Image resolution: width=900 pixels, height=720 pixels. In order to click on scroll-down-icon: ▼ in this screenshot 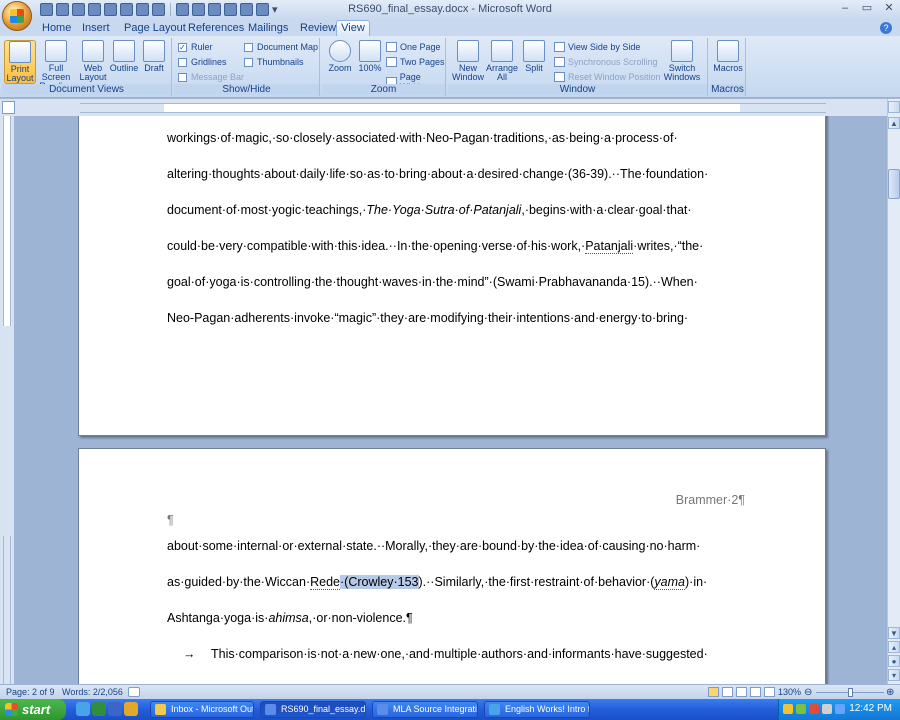, I will do `click(894, 633)`.